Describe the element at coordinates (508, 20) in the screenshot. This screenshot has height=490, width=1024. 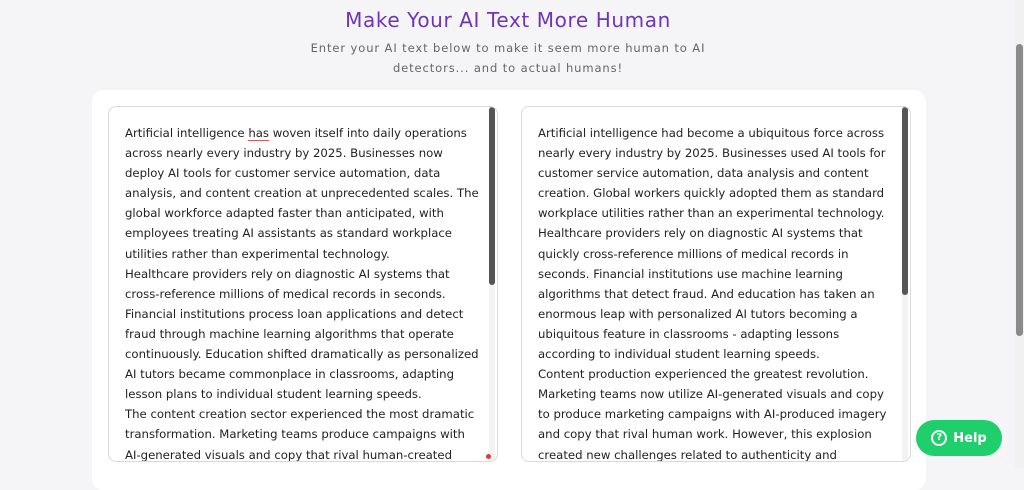
I see `page-title: Make Your AI Text More Human` at that location.